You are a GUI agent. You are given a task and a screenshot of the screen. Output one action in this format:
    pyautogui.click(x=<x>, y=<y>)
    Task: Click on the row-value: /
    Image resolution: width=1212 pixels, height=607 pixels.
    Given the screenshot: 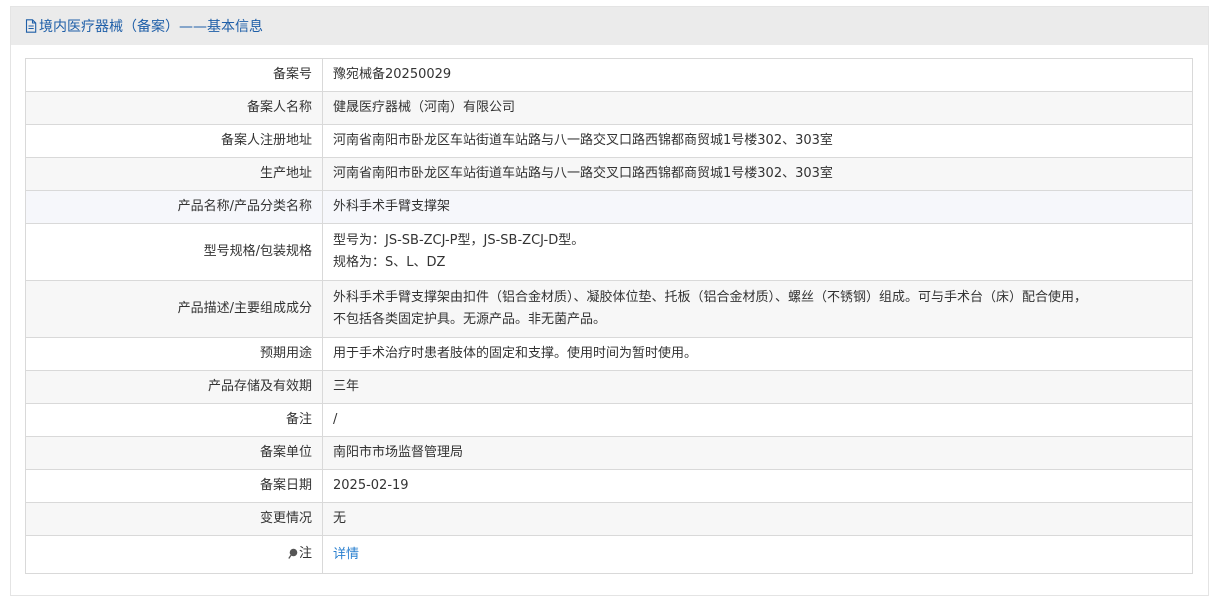 What is the action you would take?
    pyautogui.click(x=757, y=420)
    